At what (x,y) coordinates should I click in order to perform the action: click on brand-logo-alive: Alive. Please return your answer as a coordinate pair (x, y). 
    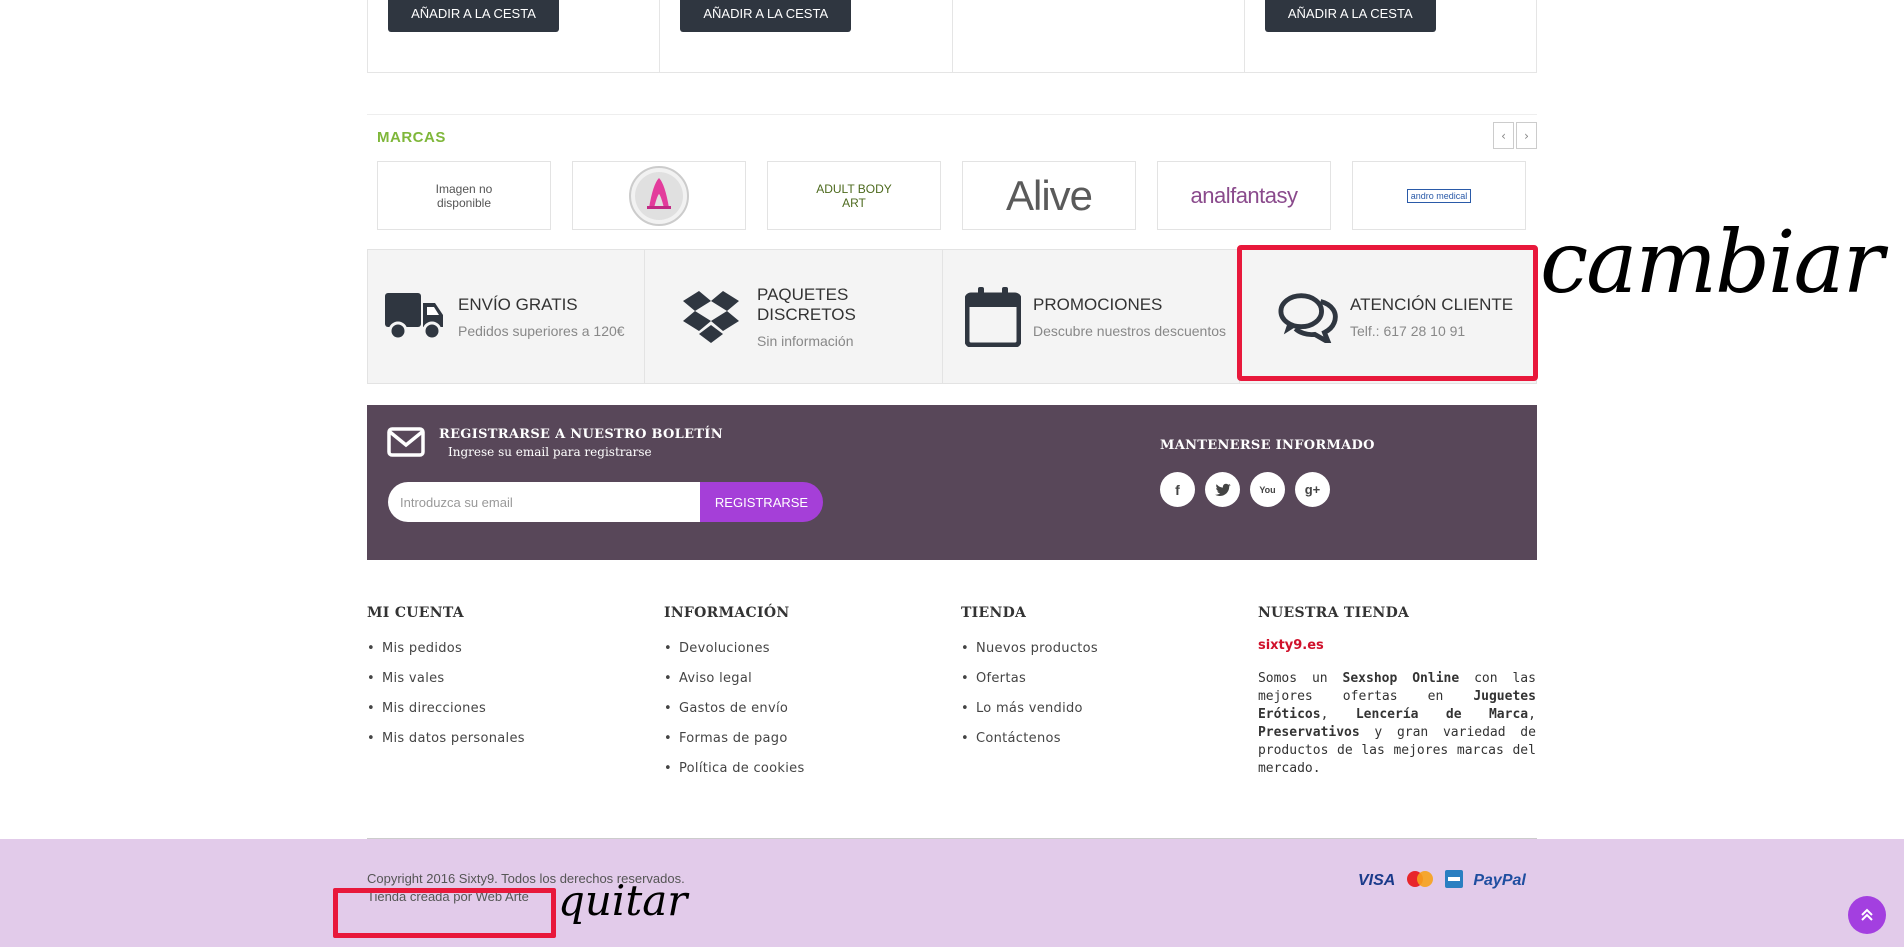
    Looking at the image, I should click on (1049, 195).